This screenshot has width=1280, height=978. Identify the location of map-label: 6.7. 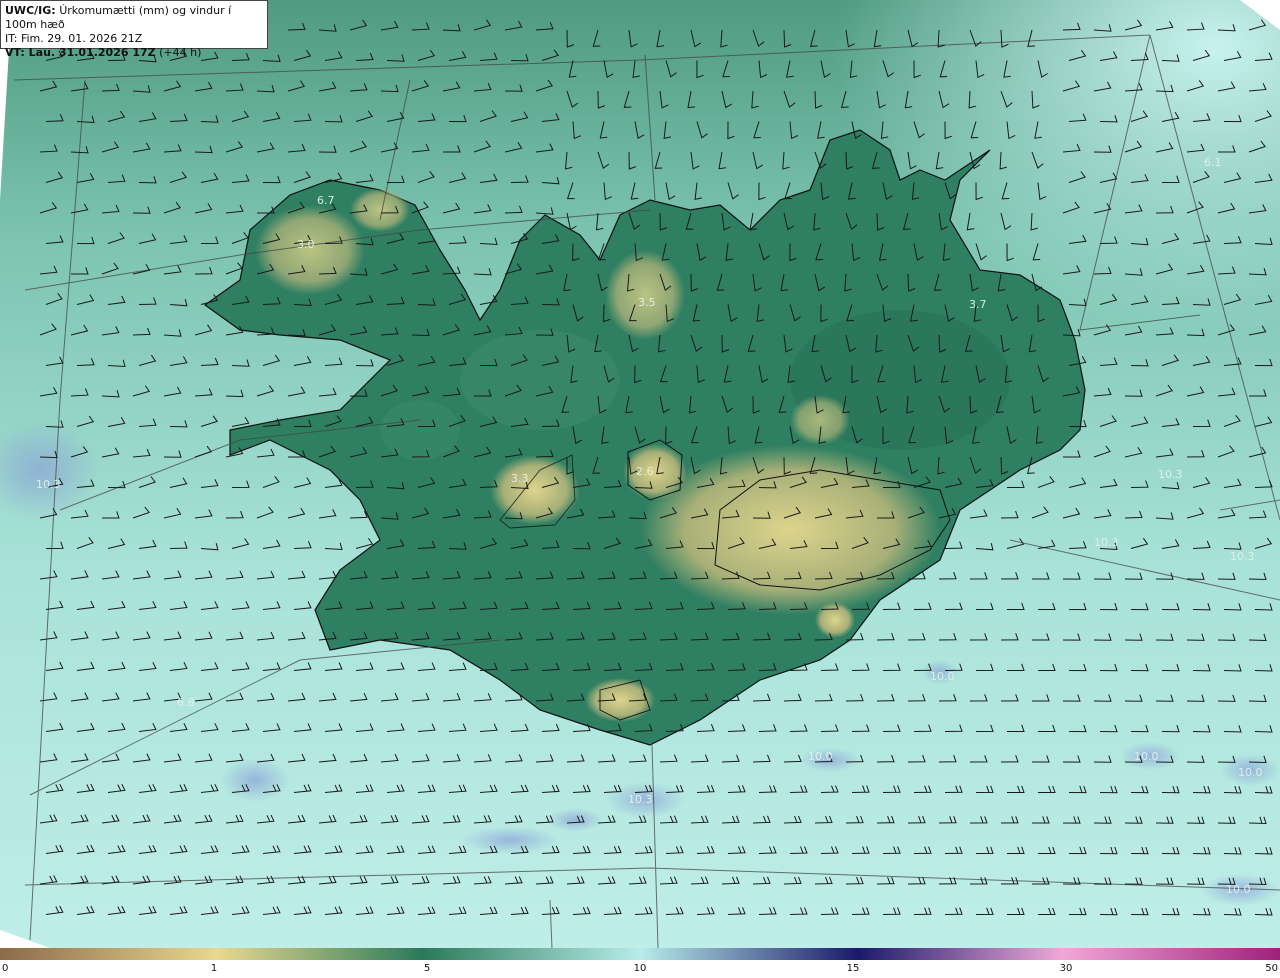
(326, 200).